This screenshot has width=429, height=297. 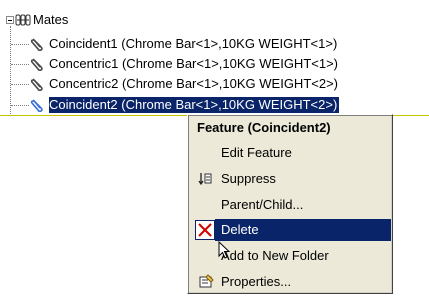 I want to click on menu-item-edit-feature: Edit Feature, so click(x=291, y=153).